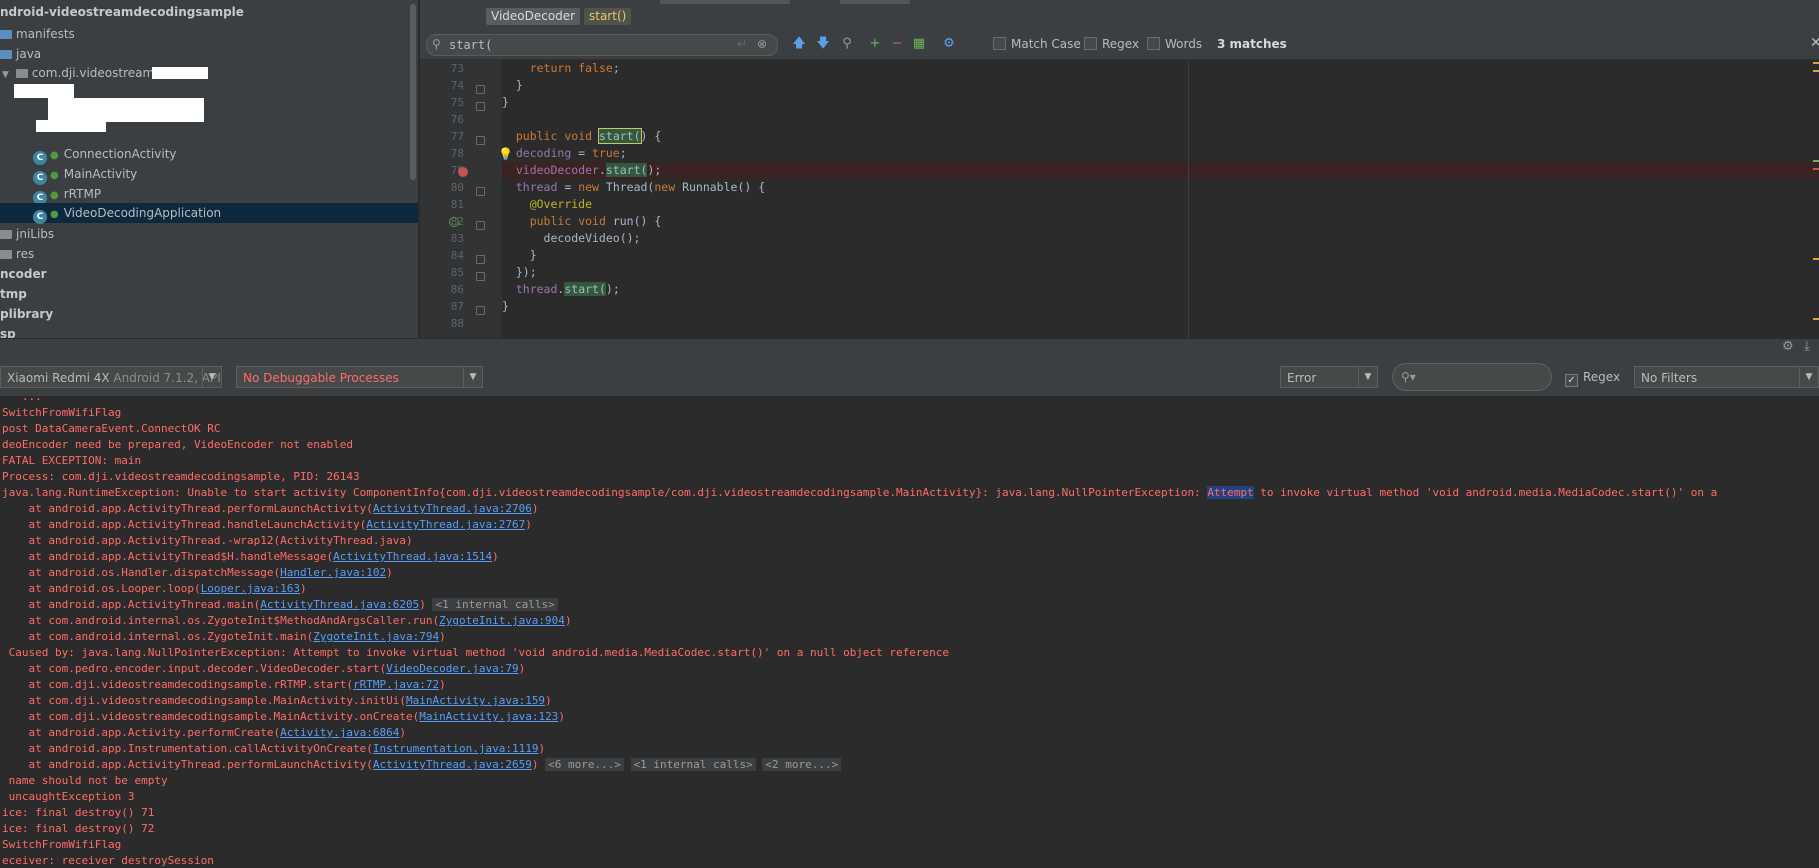 The width and height of the screenshot is (1819, 868). Describe the element at coordinates (1090, 43) in the screenshot. I see `regex-checkbox` at that location.